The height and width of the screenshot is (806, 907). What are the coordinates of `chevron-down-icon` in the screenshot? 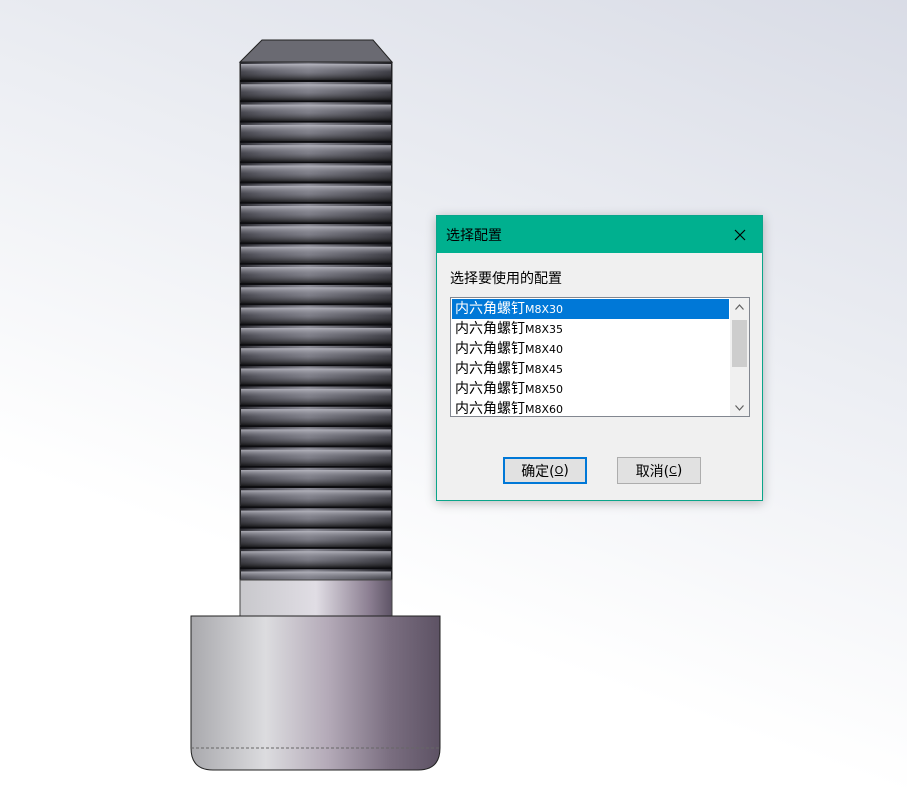 It's located at (739, 407).